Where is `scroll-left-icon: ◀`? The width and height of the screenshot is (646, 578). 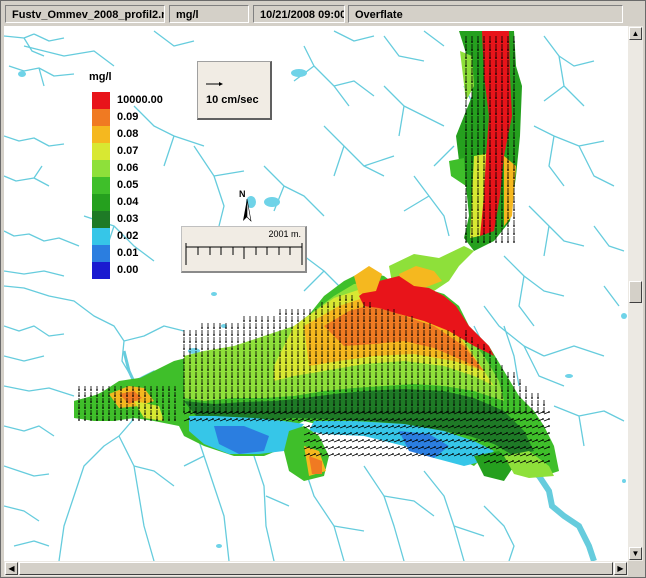
scroll-left-icon: ◀ is located at coordinates (11, 568).